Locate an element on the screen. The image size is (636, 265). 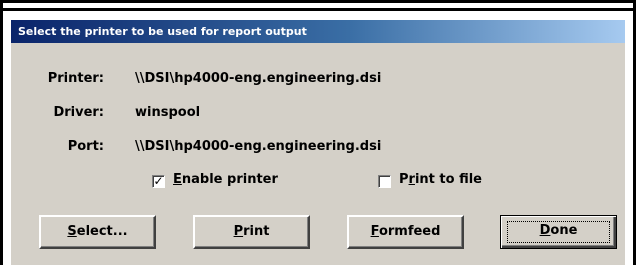
printer-label: Printer: is located at coordinates (75, 78).